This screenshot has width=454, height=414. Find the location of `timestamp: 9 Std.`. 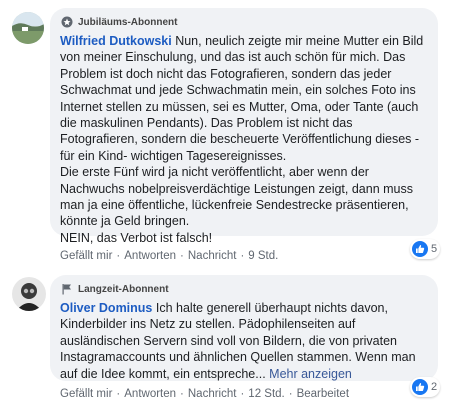

timestamp: 9 Std. is located at coordinates (263, 256).